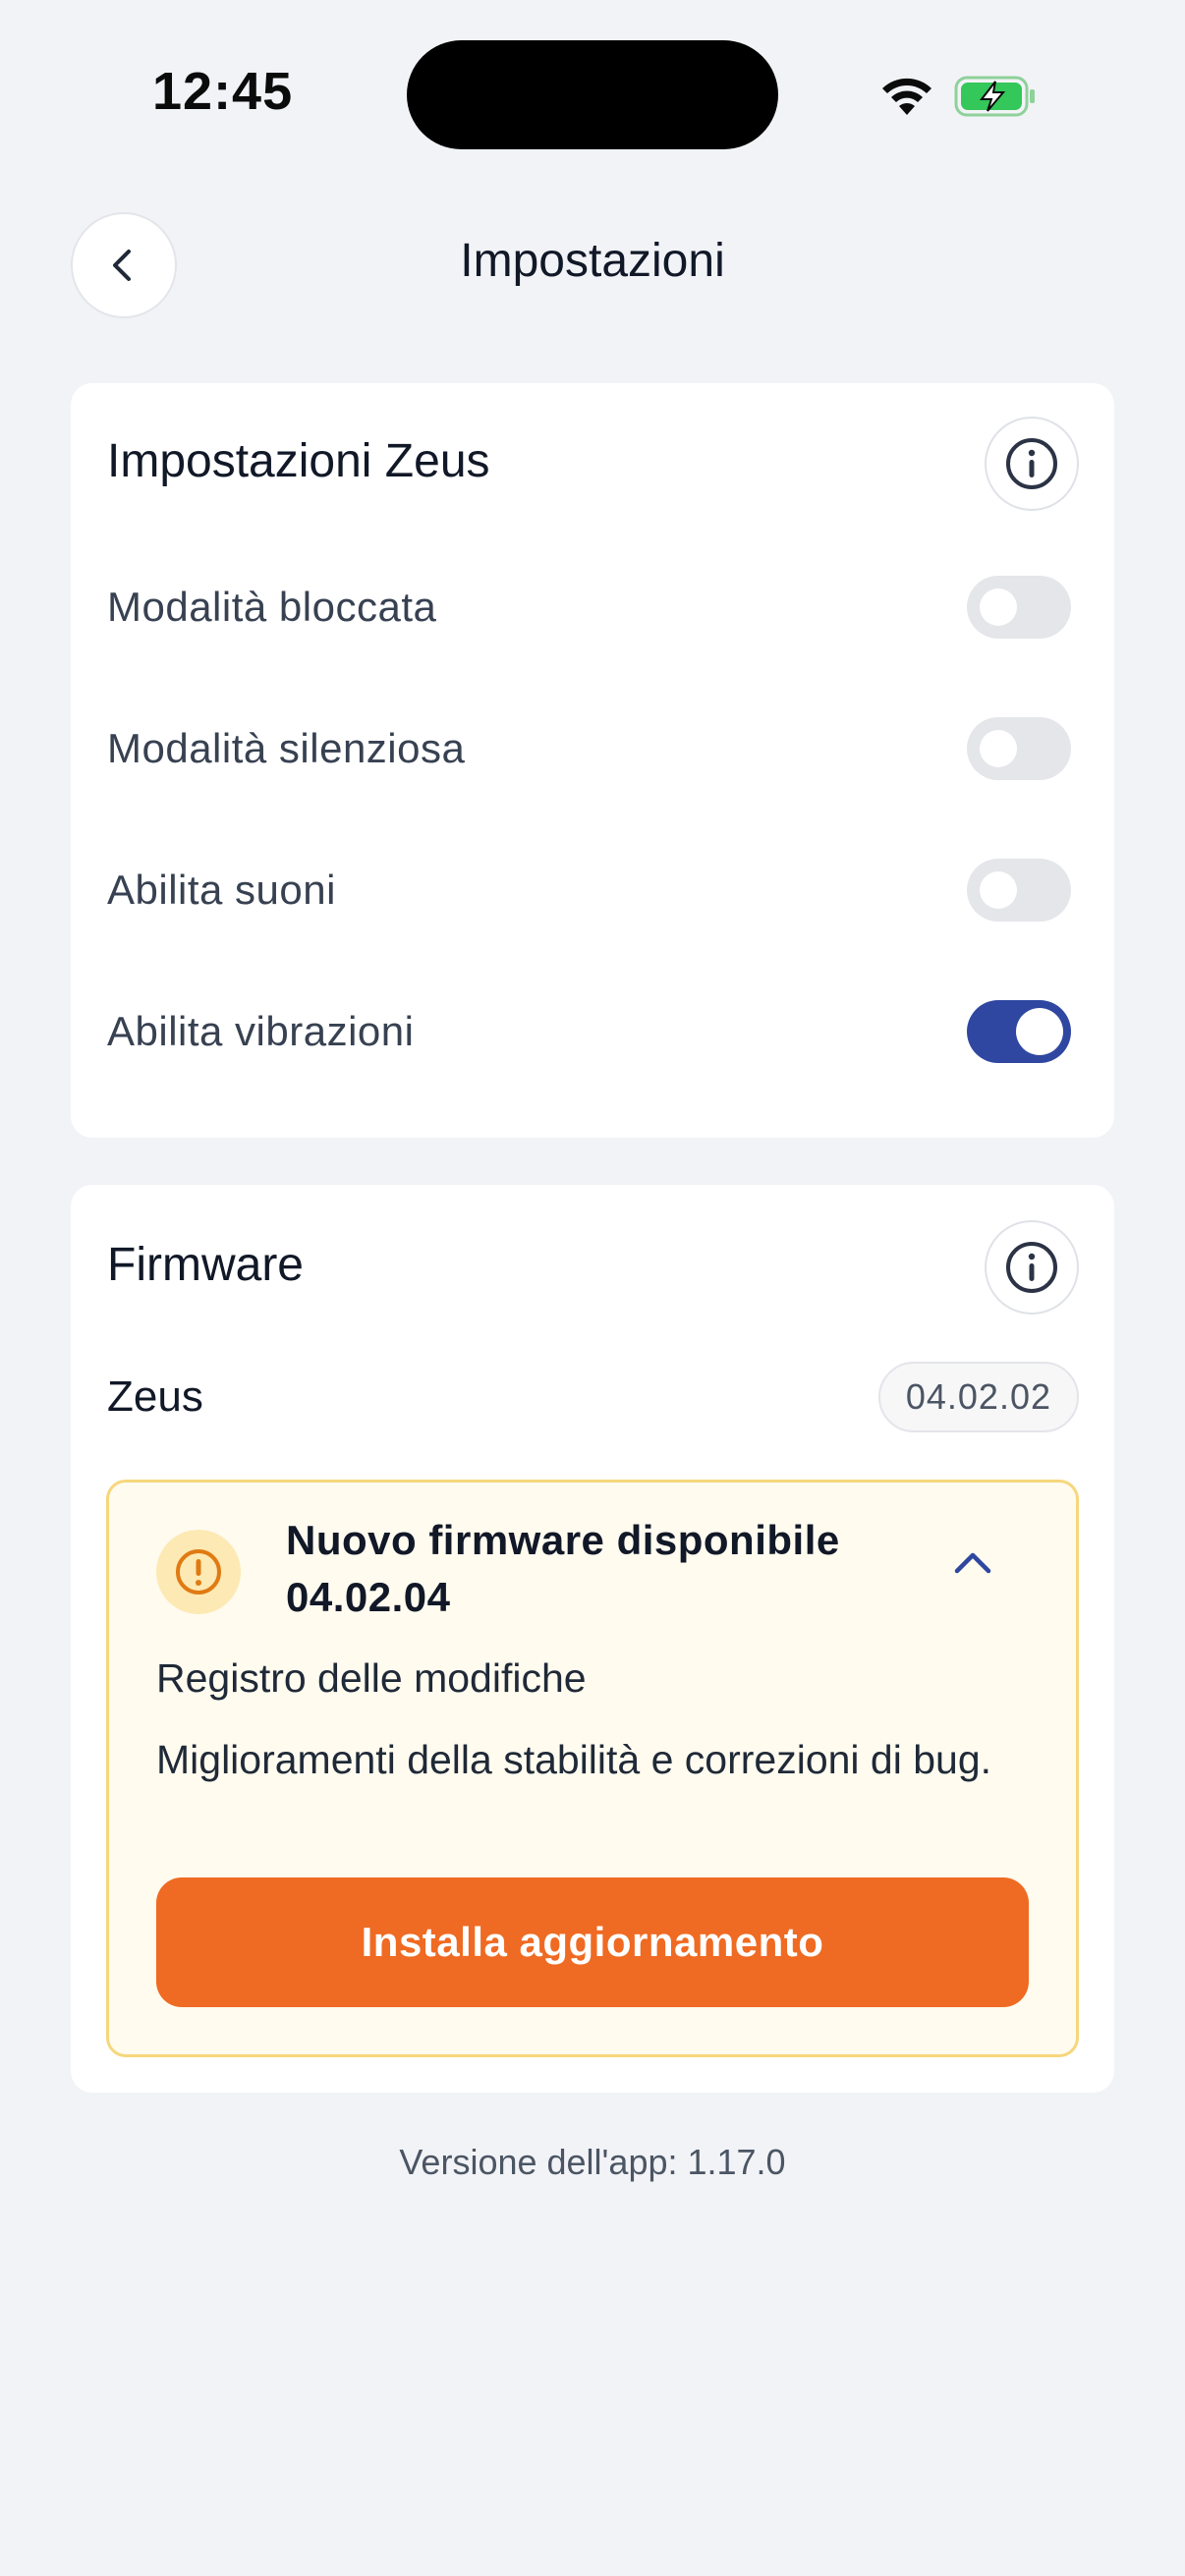 The height and width of the screenshot is (2576, 1185). I want to click on app-version-text: Versione dell'app: 1.17.0, so click(592, 2162).